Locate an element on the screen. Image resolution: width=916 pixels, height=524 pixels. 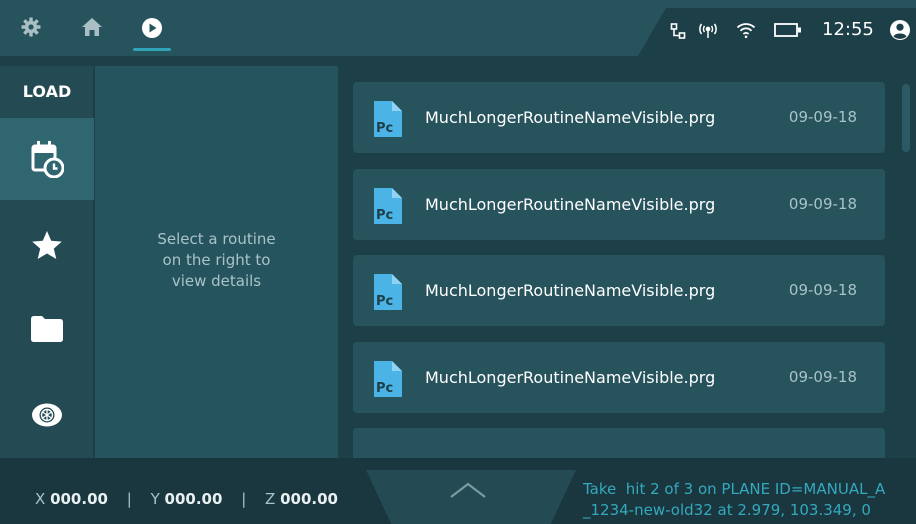
gear-icon is located at coordinates (31, 27).